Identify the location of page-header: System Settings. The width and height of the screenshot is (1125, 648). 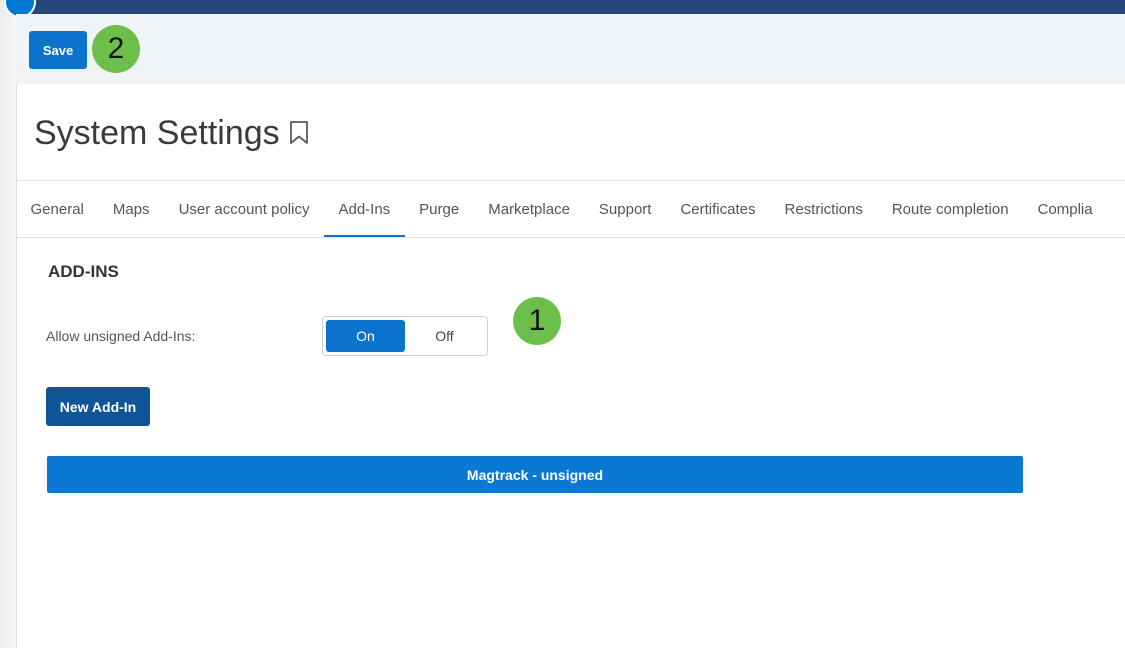
(172, 133).